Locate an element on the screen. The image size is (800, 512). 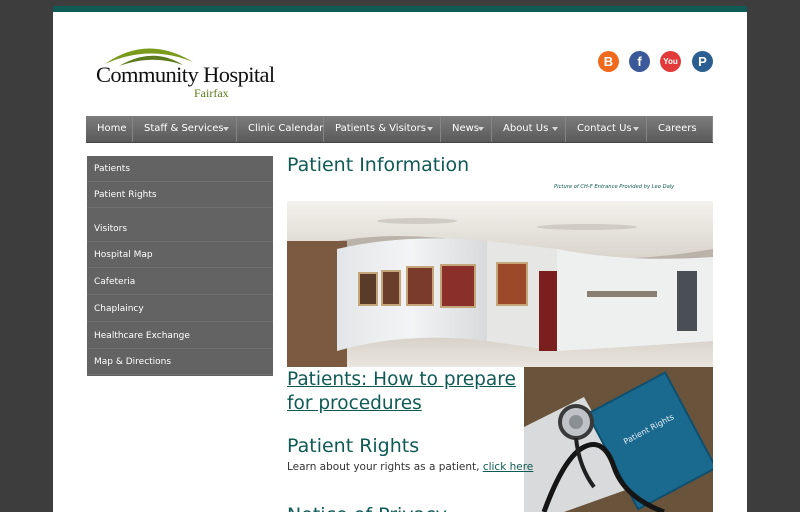
sidebar-item-hospital-map: Hospital Map is located at coordinates (180, 255).